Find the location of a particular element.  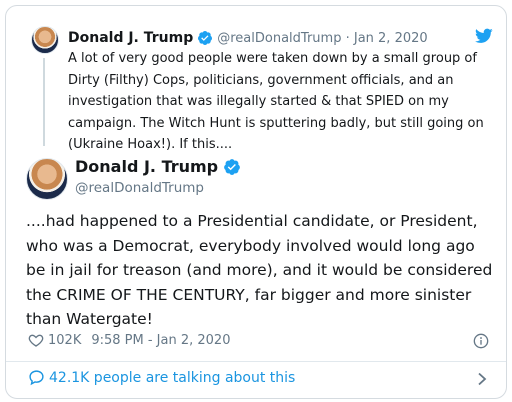

heart-icon is located at coordinates (36, 340).